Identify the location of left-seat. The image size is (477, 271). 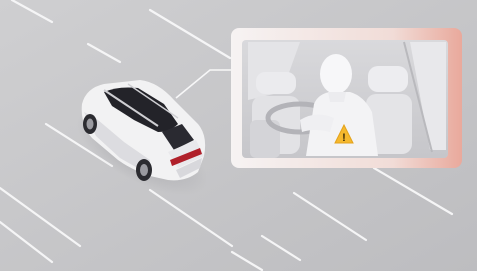
(275, 115).